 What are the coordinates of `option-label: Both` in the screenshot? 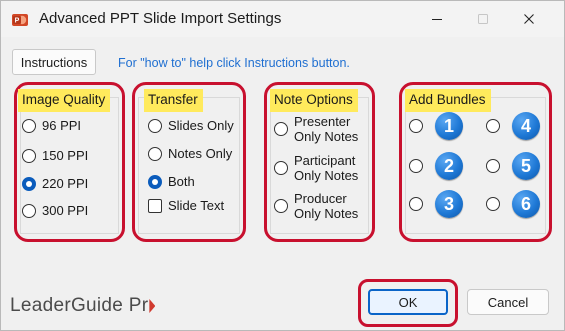 It's located at (181, 181).